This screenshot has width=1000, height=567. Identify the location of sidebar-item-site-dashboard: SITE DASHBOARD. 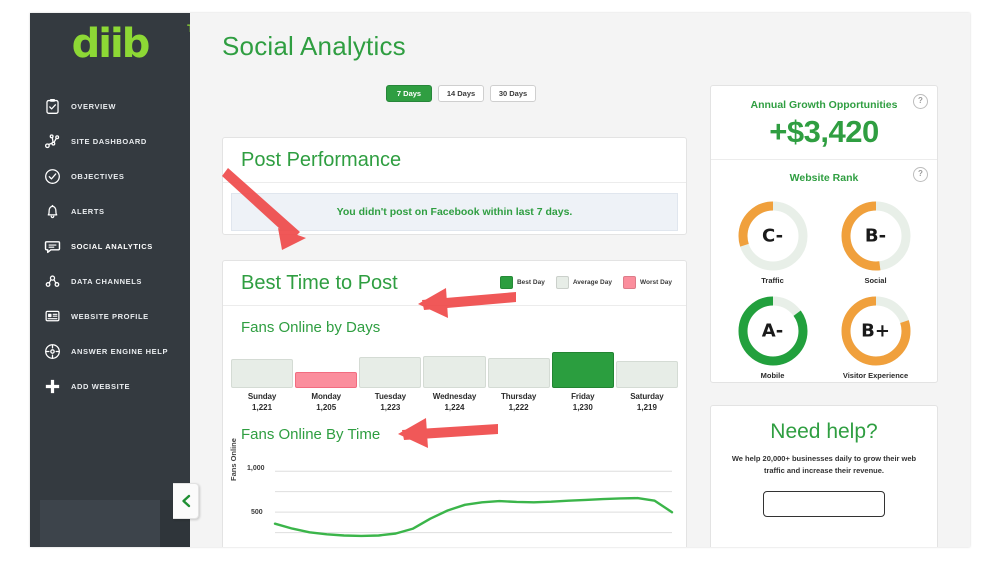
(110, 141).